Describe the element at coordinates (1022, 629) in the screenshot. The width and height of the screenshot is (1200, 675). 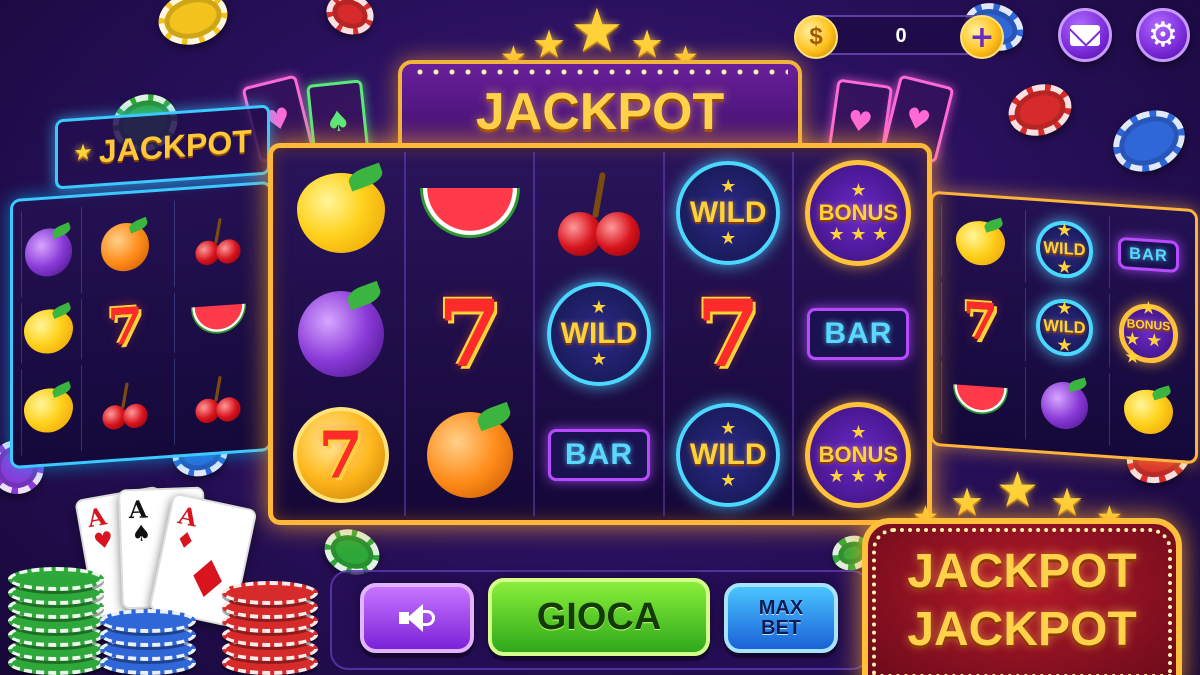
I see `jackpot-sign-line2: JACKPOT` at that location.